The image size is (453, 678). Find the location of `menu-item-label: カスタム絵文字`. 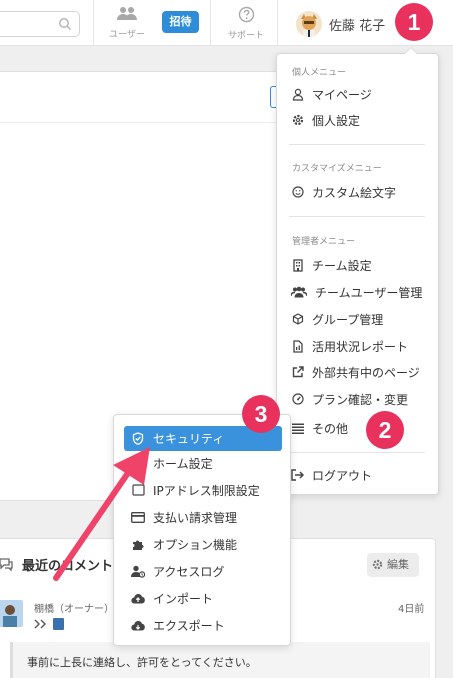

menu-item-label: カスタム絵文字 is located at coordinates (354, 192).